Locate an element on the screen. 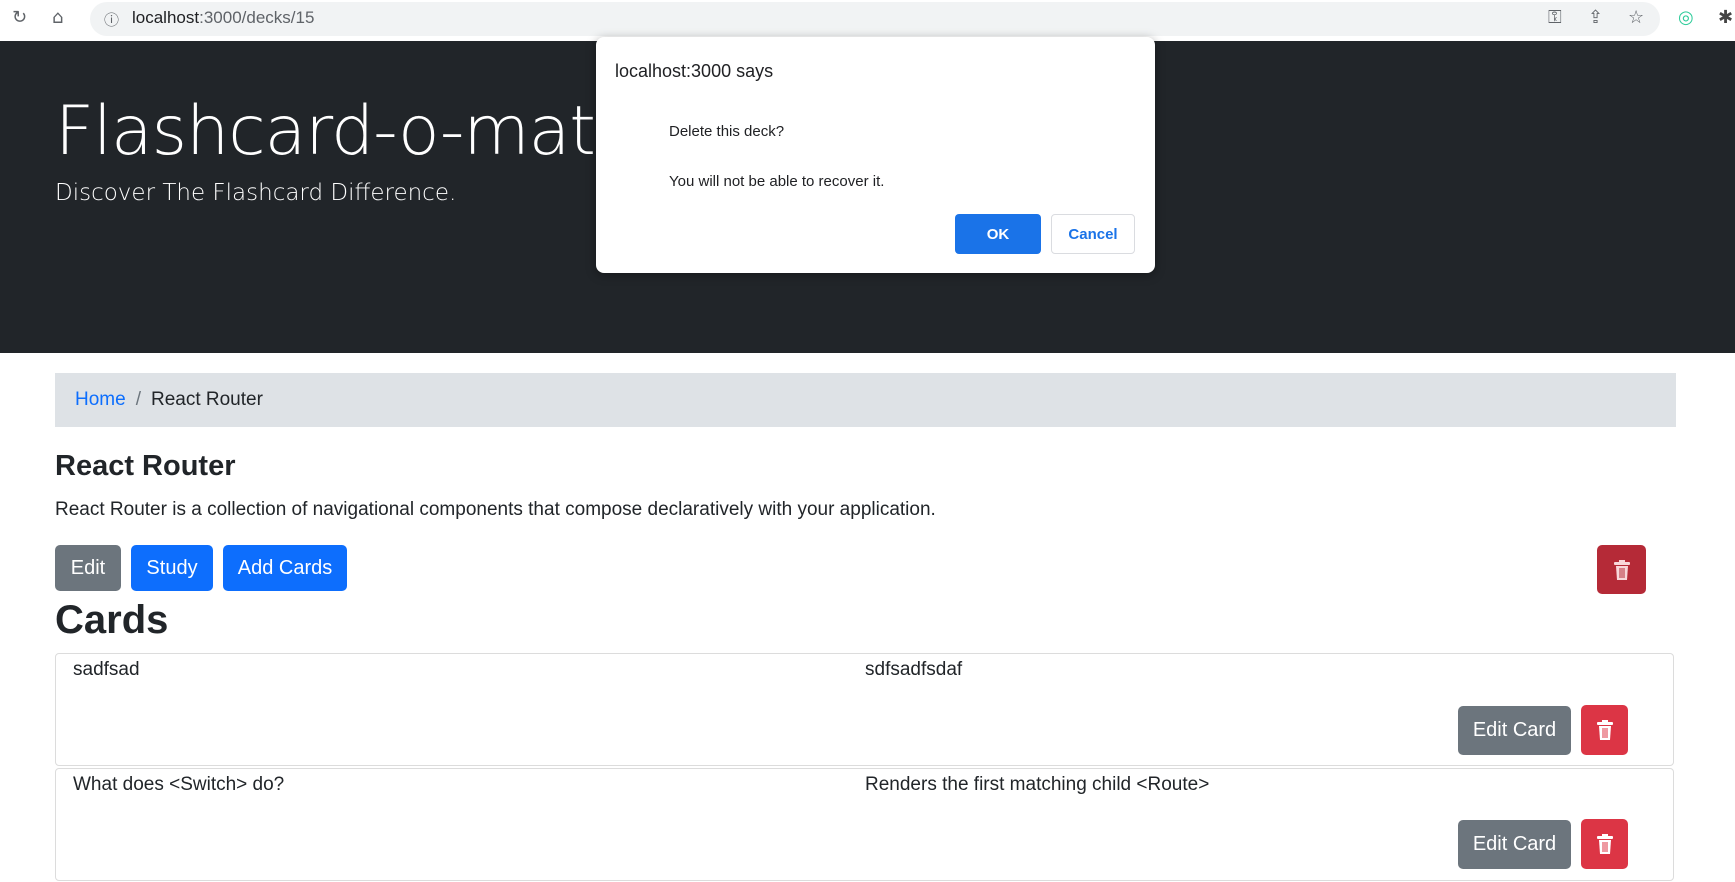 The width and height of the screenshot is (1735, 882). star-icon: ☆ is located at coordinates (1636, 17).